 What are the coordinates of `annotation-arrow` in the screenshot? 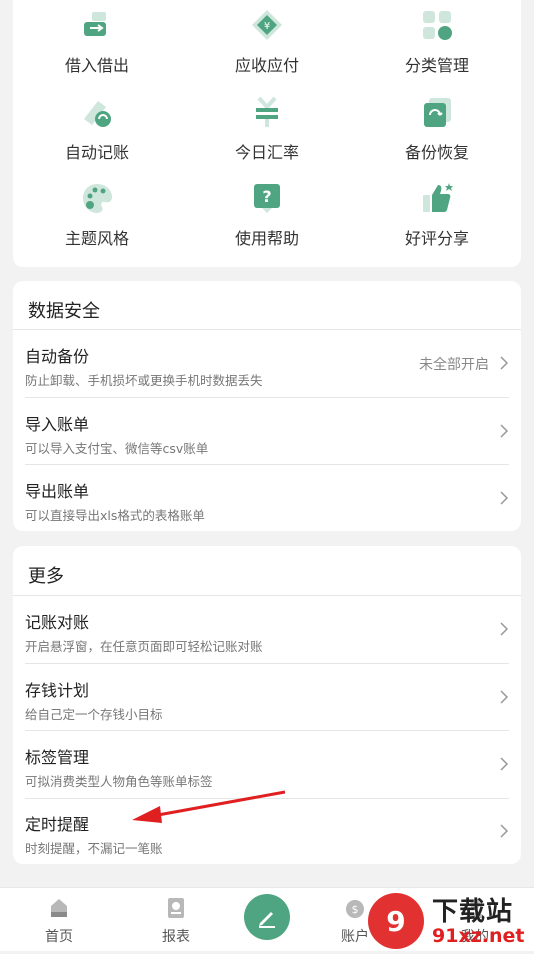 It's located at (209, 806).